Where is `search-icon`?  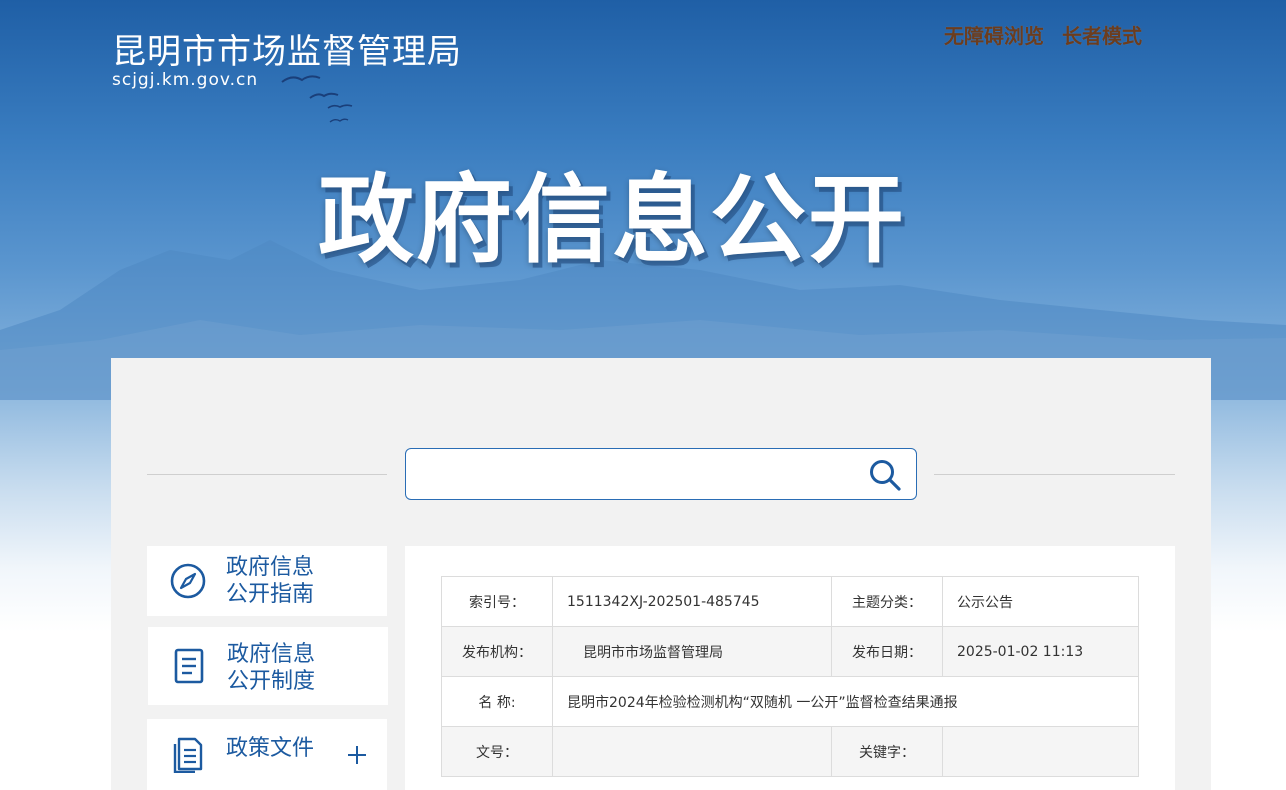
search-icon is located at coordinates (885, 475).